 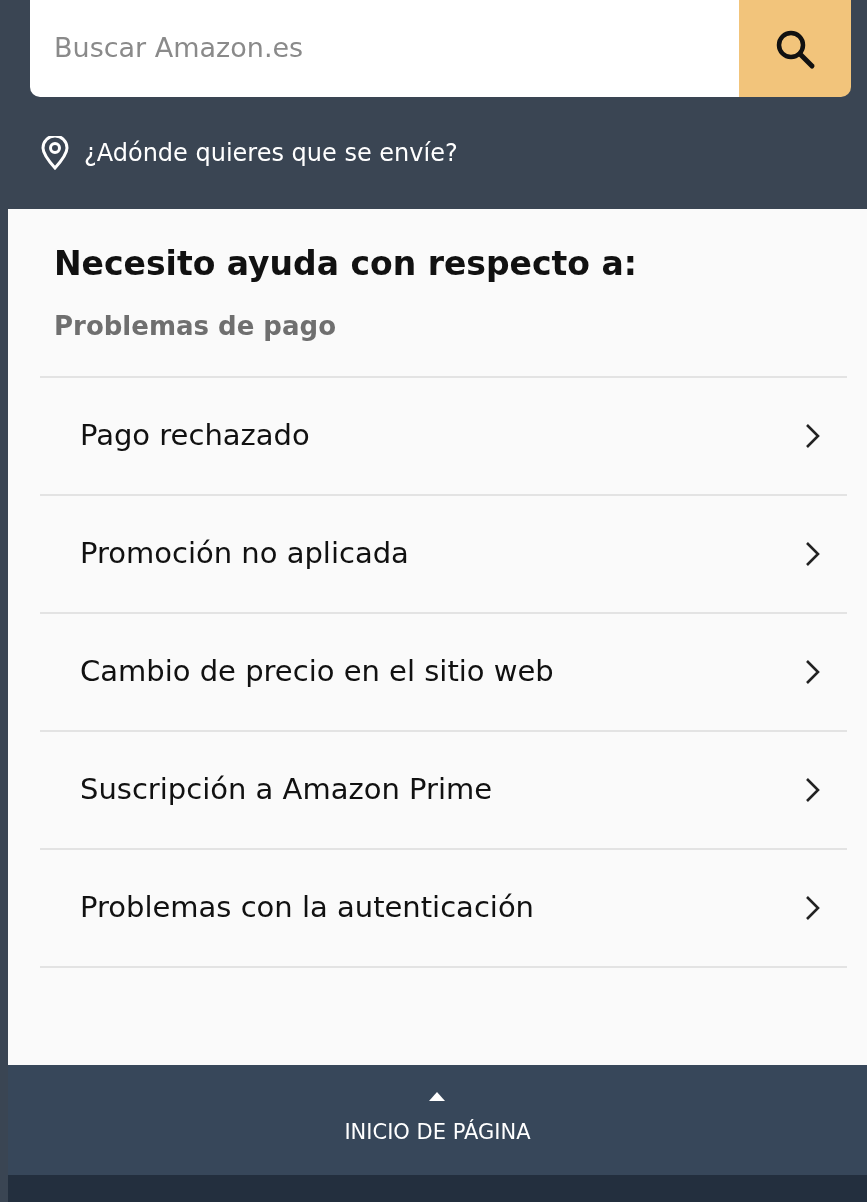 What do you see at coordinates (443, 906) in the screenshot?
I see `help-topic-item: Problemas con la autenticación` at bounding box center [443, 906].